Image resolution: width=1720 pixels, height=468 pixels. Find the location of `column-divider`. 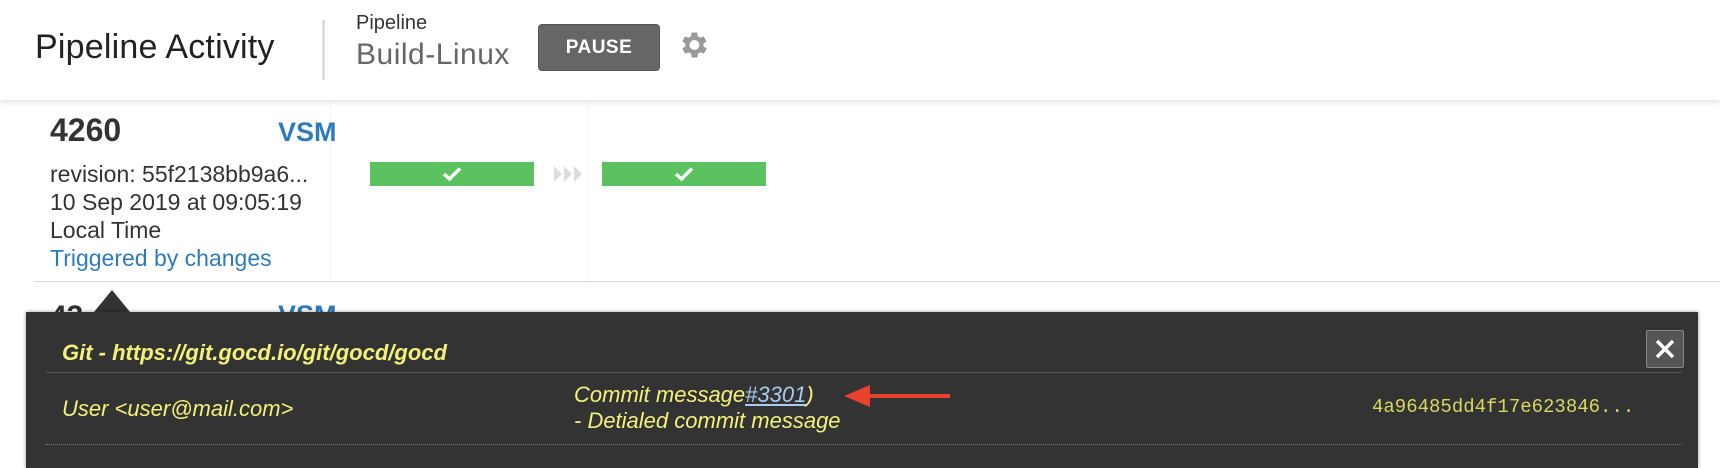

column-divider is located at coordinates (588, 191).